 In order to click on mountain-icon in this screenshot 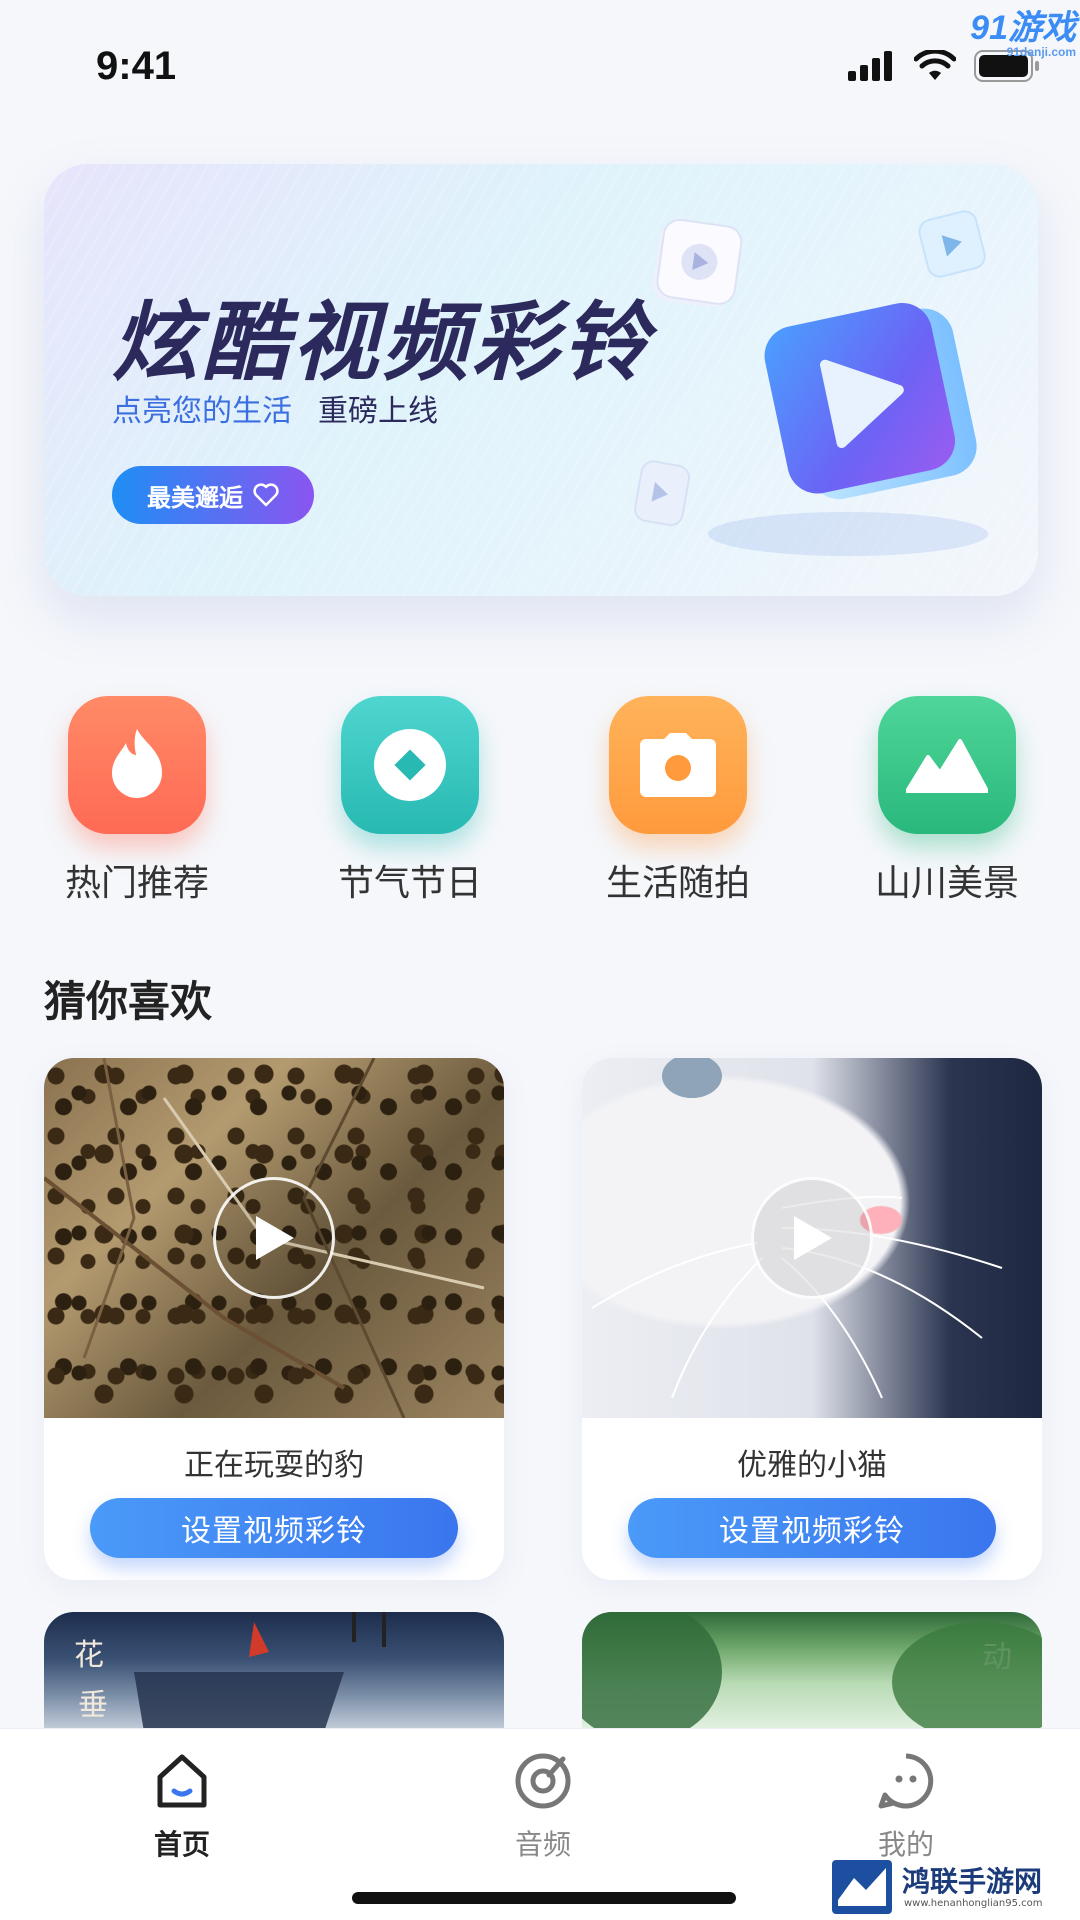, I will do `click(947, 765)`.